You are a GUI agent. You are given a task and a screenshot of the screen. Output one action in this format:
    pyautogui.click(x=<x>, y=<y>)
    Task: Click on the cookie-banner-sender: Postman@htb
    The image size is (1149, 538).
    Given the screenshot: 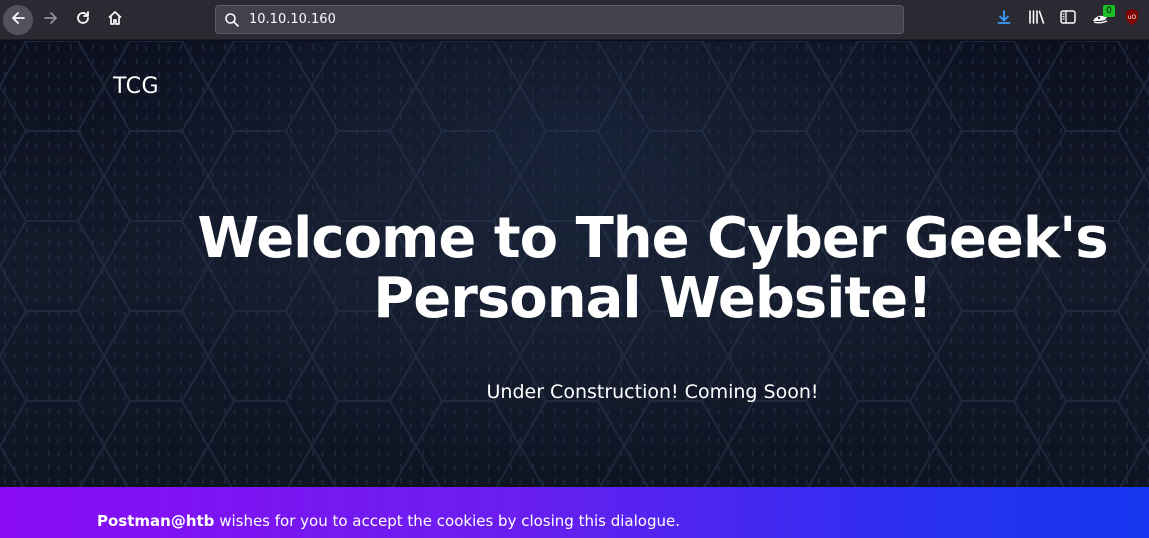 What is the action you would take?
    pyautogui.click(x=156, y=521)
    